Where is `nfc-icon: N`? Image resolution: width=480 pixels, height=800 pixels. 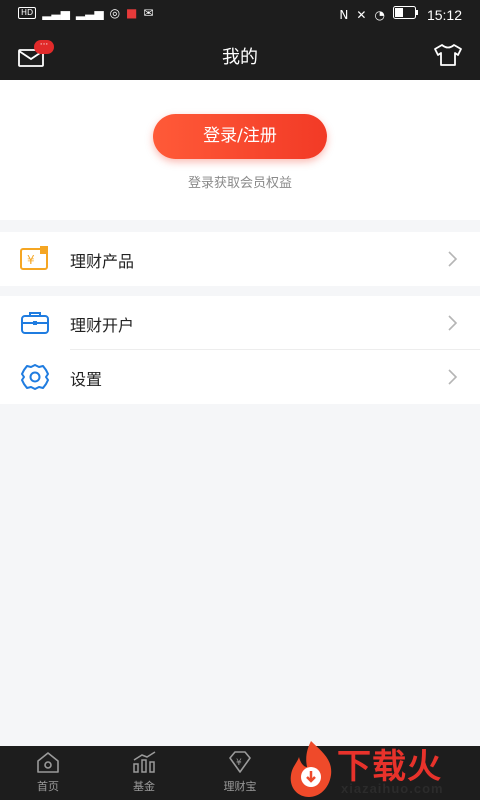 nfc-icon: N is located at coordinates (344, 14).